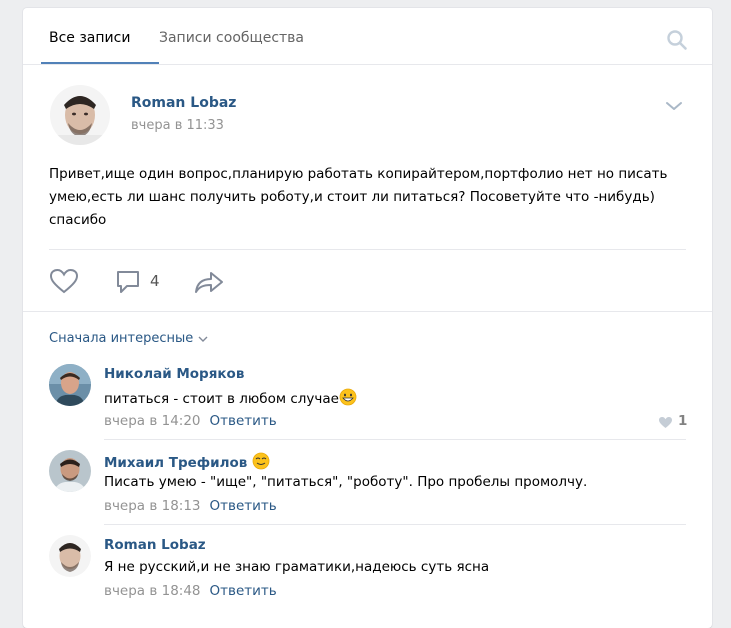  Describe the element at coordinates (100, 63) in the screenshot. I see `active-tab-indicator` at that location.